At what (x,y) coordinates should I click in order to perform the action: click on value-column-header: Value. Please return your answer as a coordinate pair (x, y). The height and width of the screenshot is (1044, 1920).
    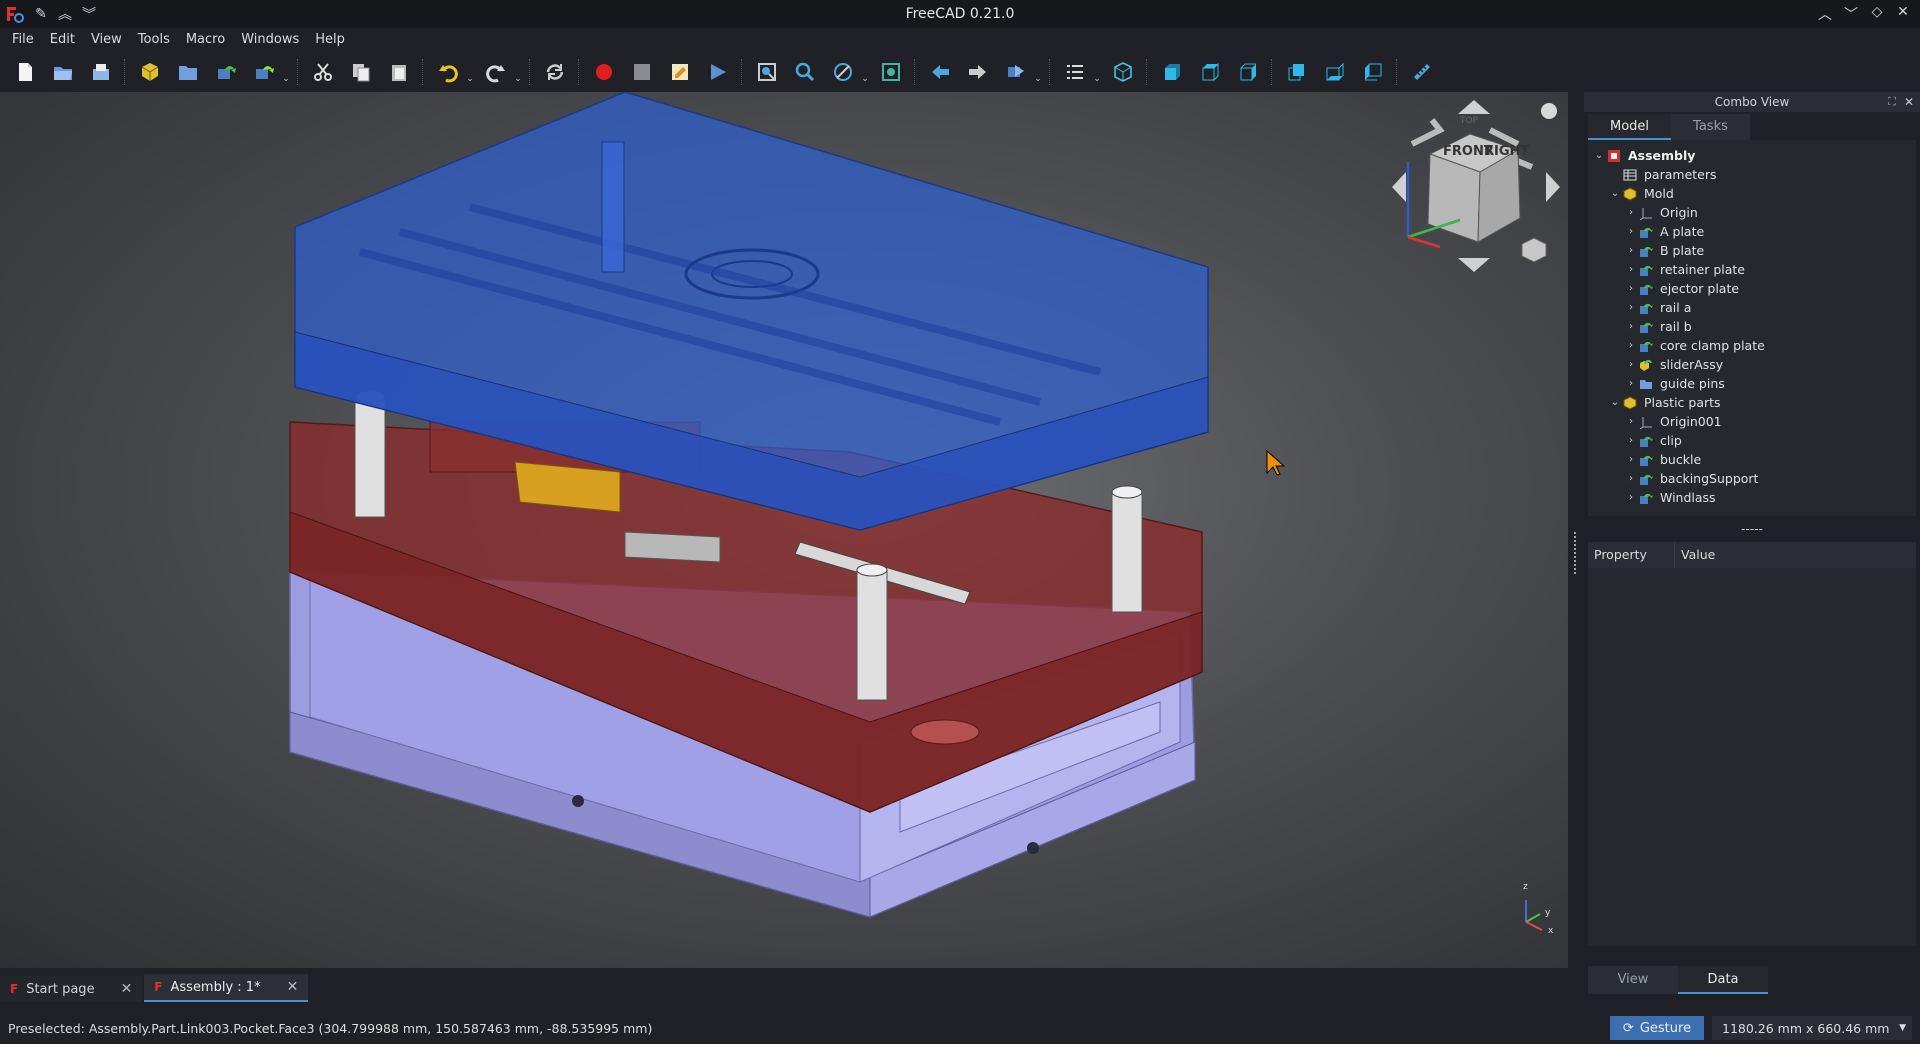
    Looking at the image, I should click on (1695, 555).